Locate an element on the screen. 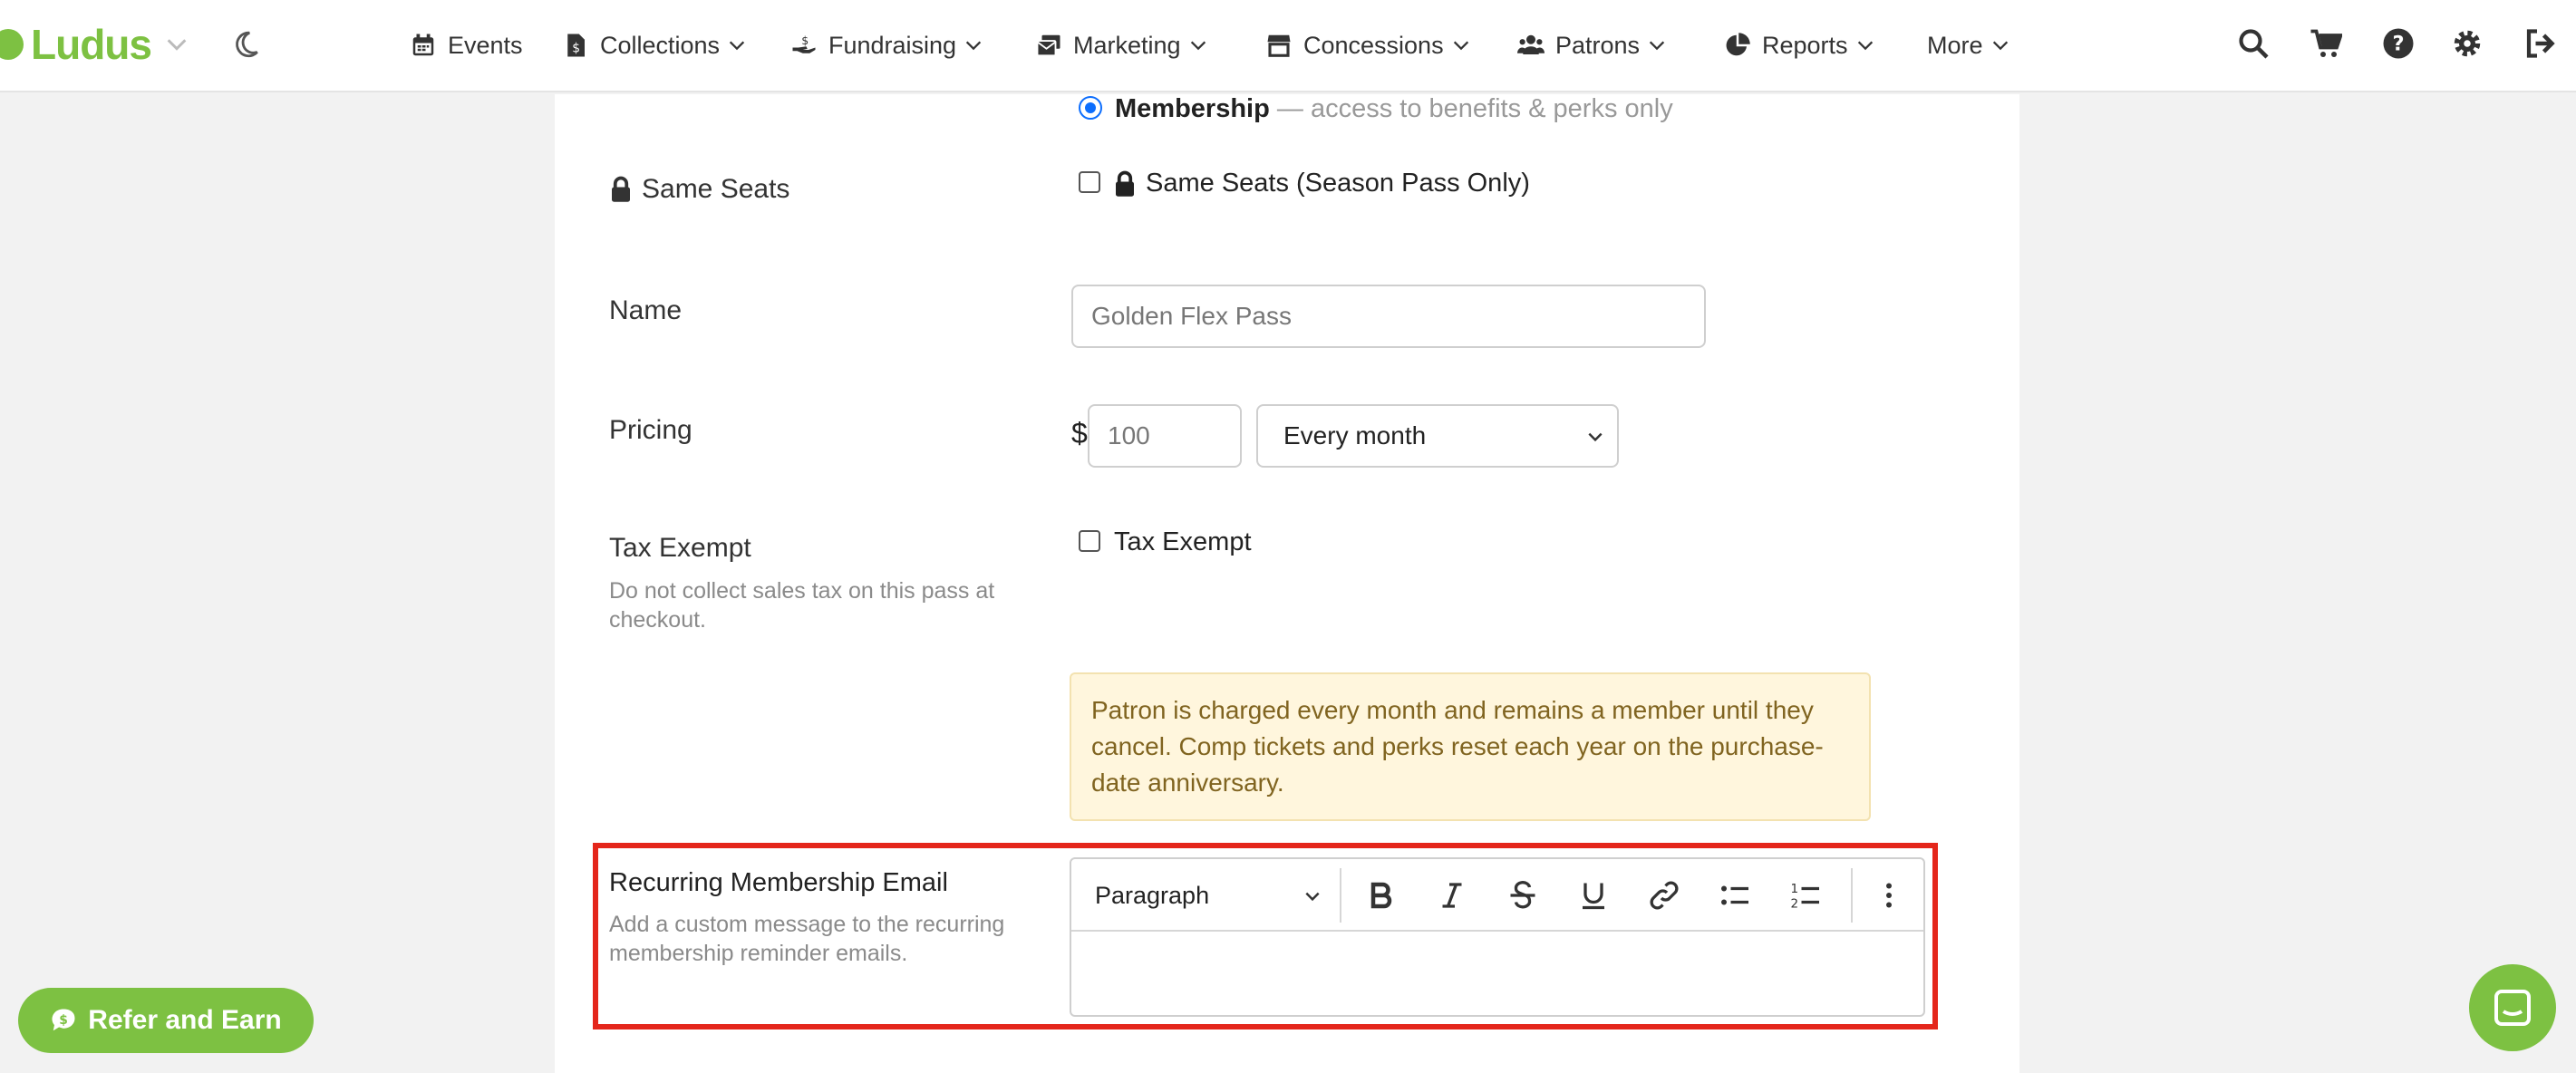 The width and height of the screenshot is (2576, 1073). refer-and-earn-button: $ Refer and Earn is located at coordinates (166, 1020).